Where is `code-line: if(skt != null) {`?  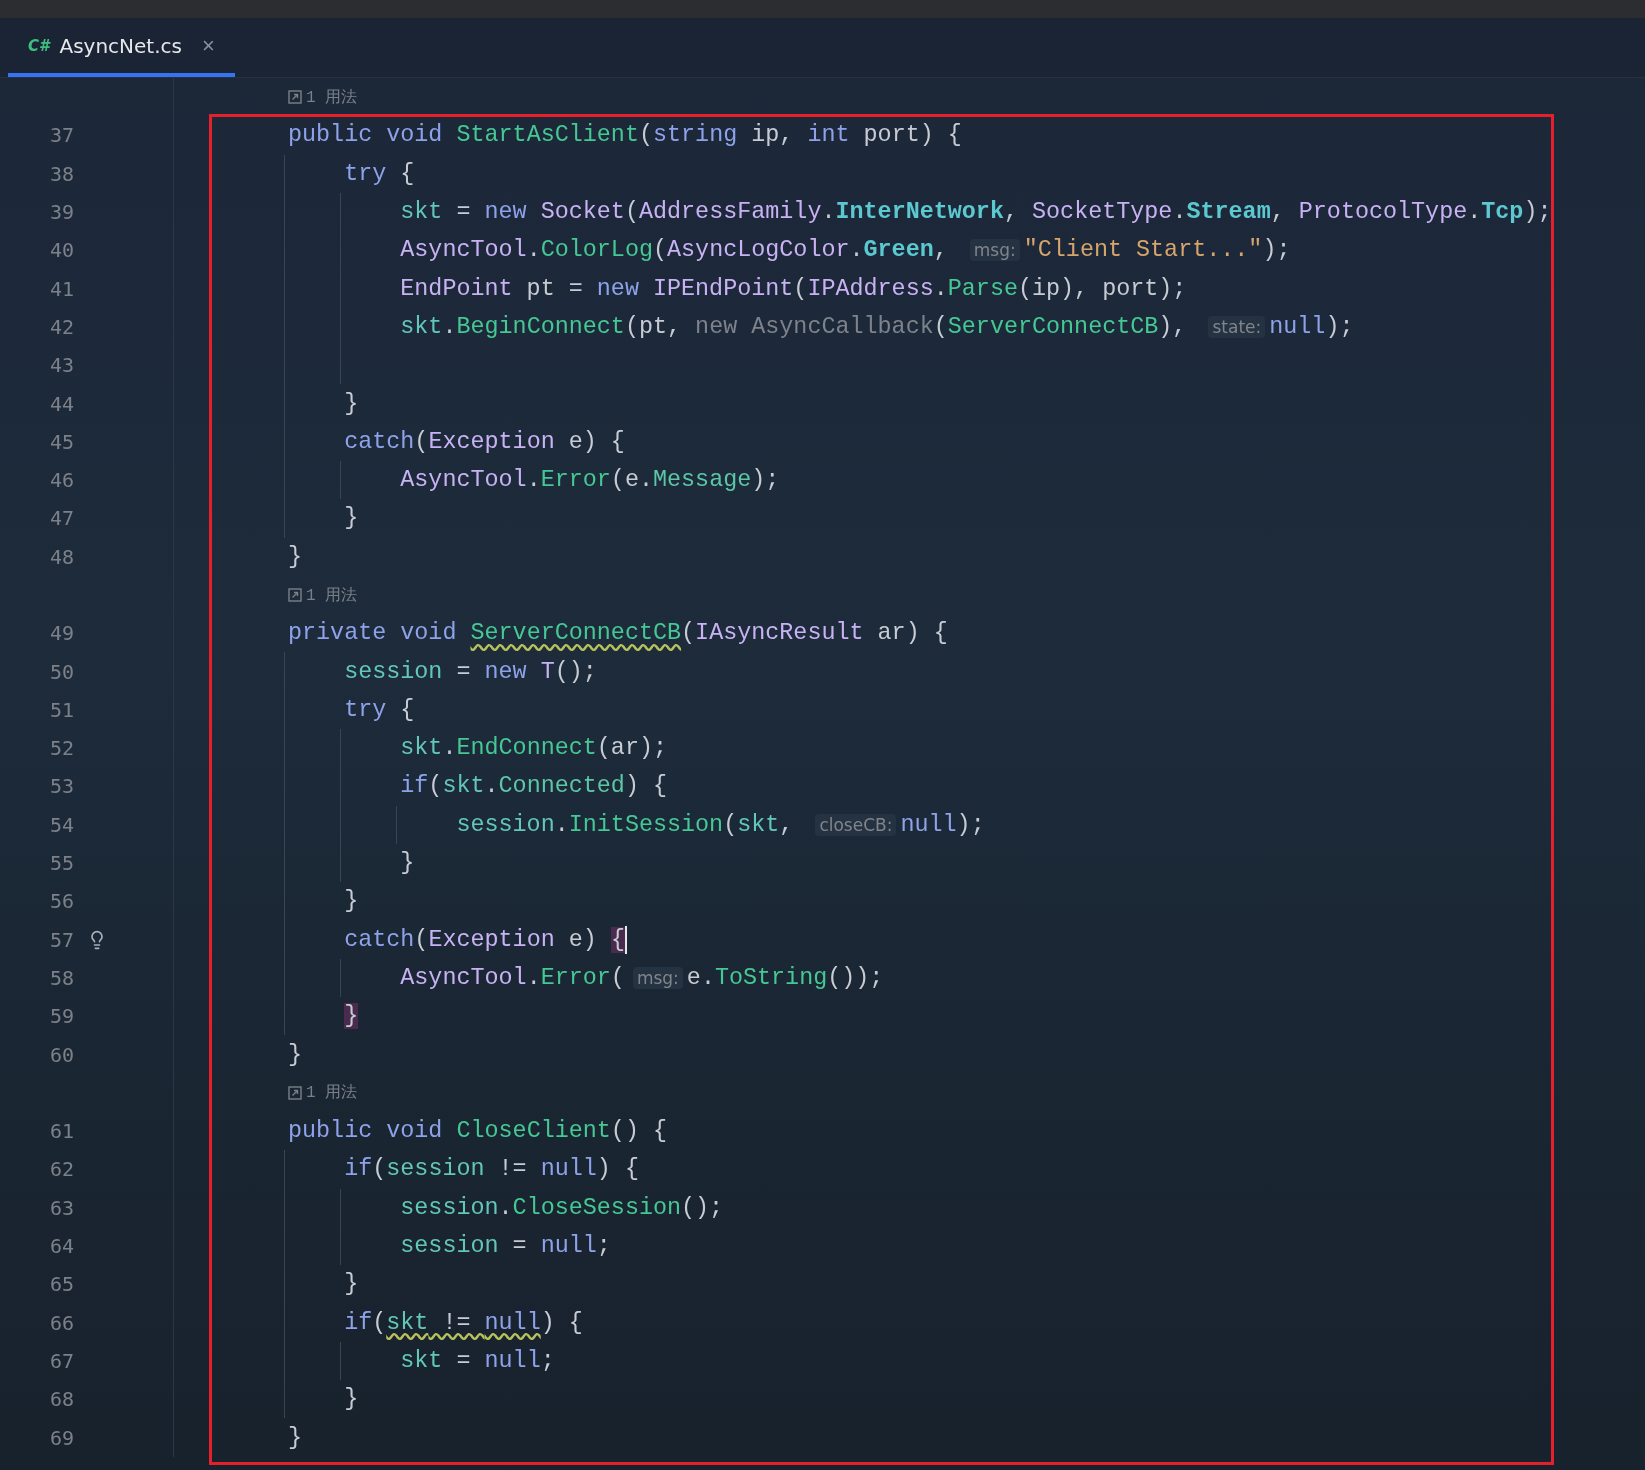 code-line: if(skt != null) { is located at coordinates (463, 1322).